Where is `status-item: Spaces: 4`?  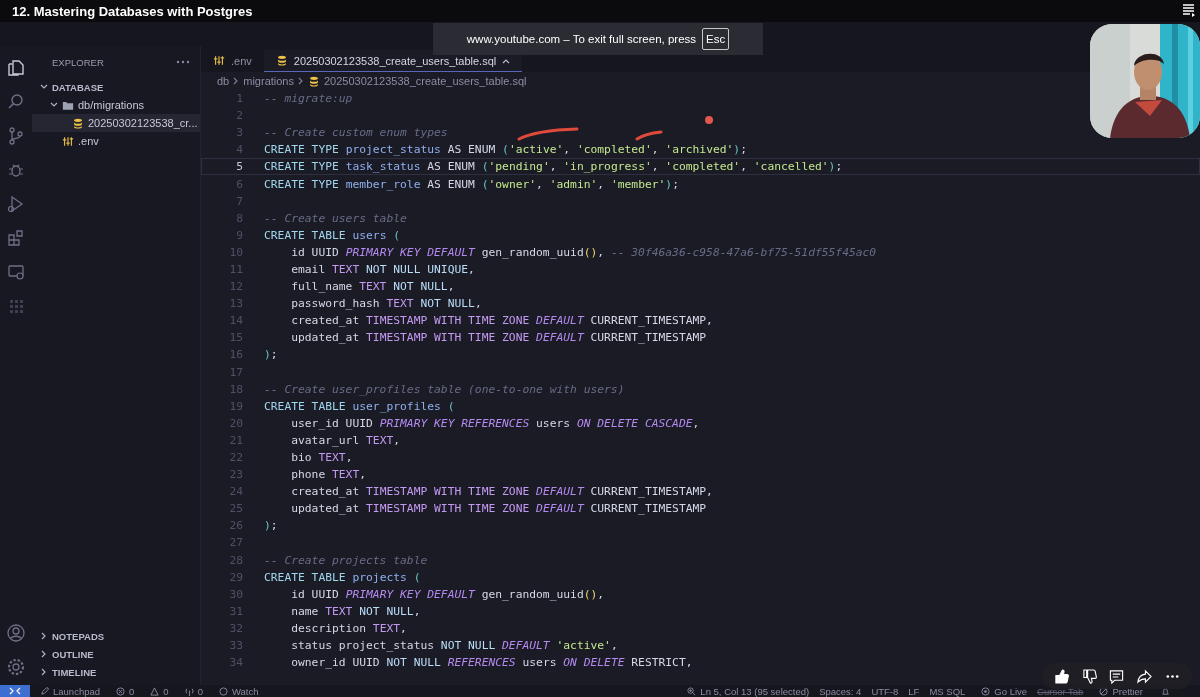
status-item: Spaces: 4 is located at coordinates (840, 691).